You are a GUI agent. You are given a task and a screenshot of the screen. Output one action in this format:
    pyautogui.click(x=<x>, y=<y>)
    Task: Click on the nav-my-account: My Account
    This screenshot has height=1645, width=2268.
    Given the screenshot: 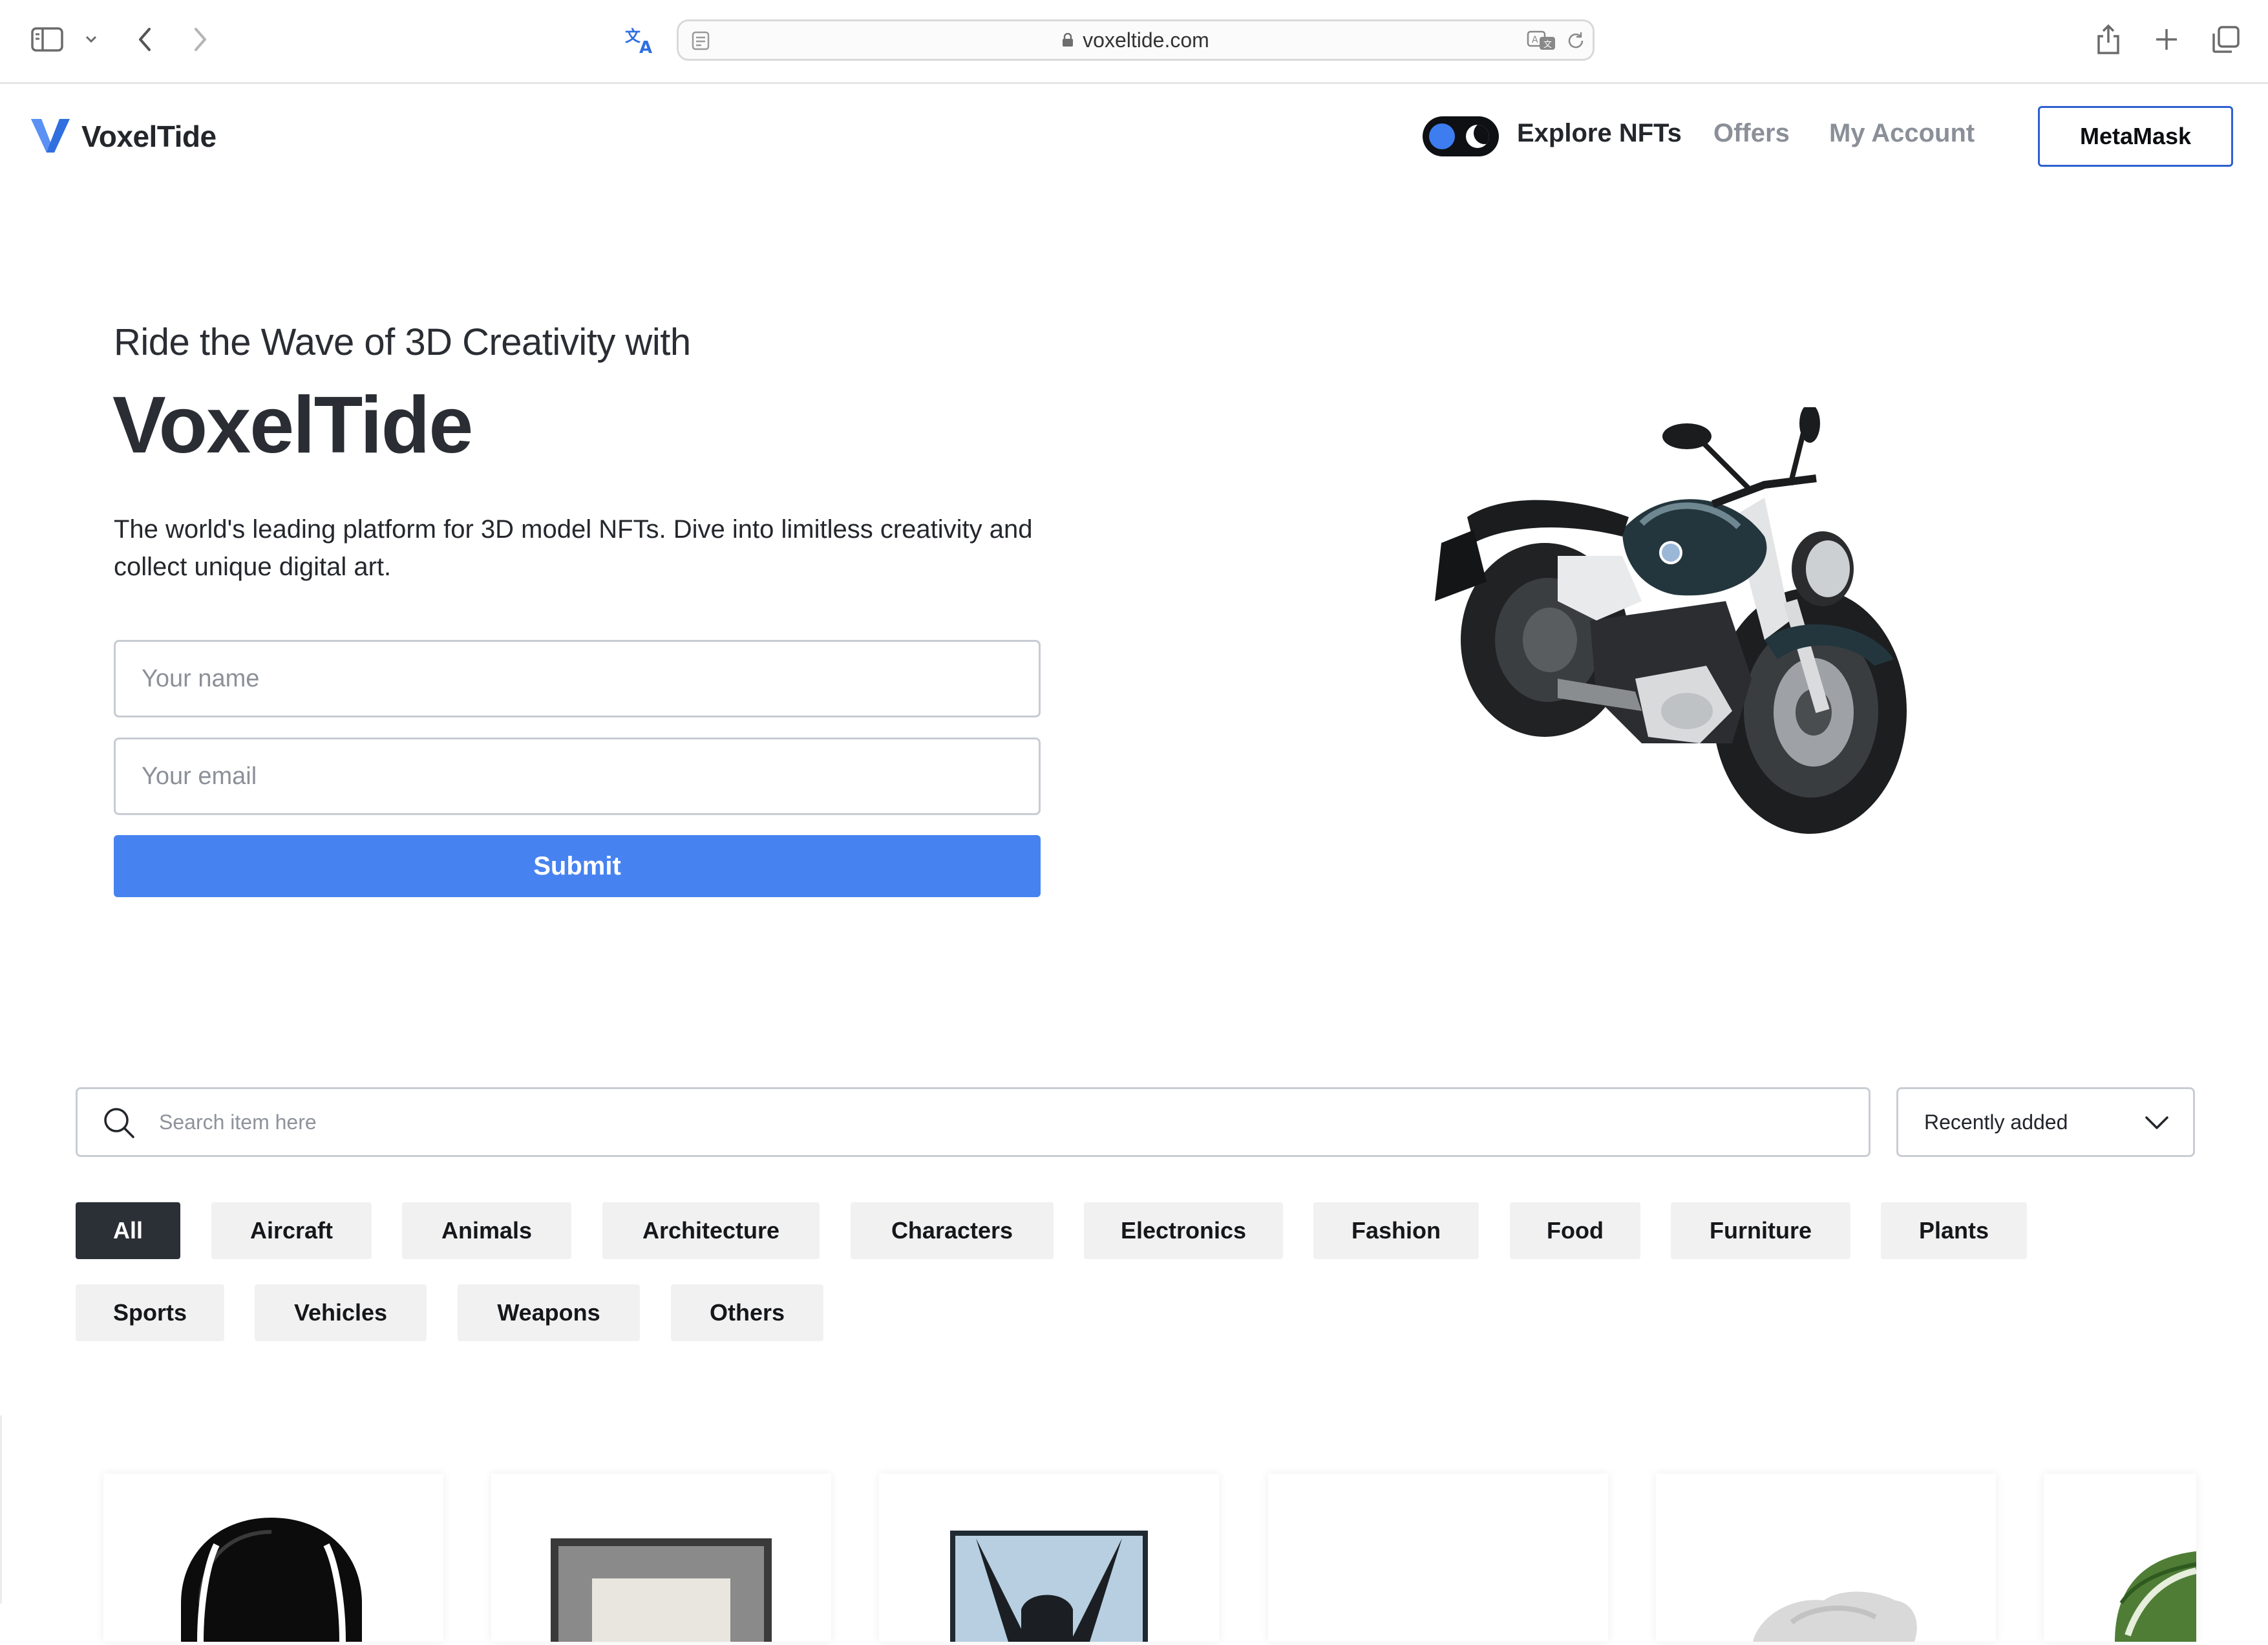 What is the action you would take?
    pyautogui.click(x=1902, y=133)
    